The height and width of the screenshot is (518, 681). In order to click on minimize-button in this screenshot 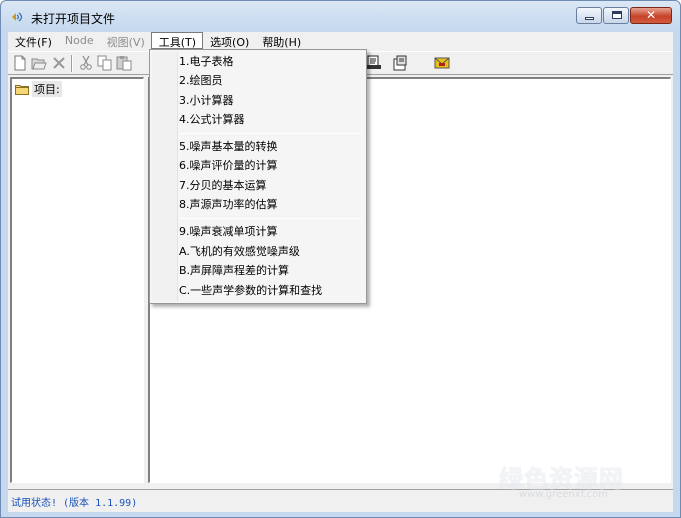, I will do `click(589, 15)`.